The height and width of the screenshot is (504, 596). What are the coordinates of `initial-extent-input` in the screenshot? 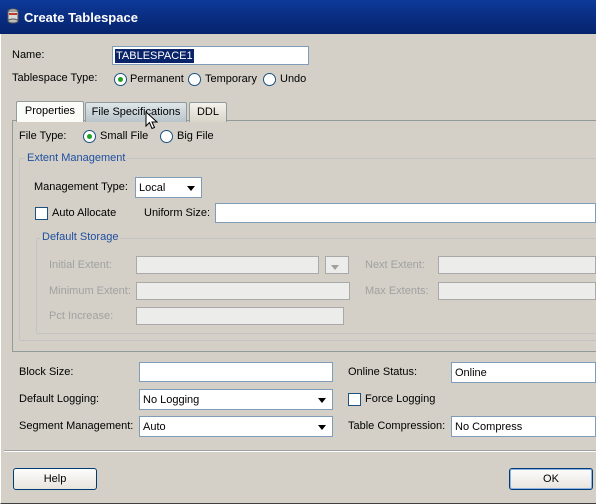 It's located at (227, 265).